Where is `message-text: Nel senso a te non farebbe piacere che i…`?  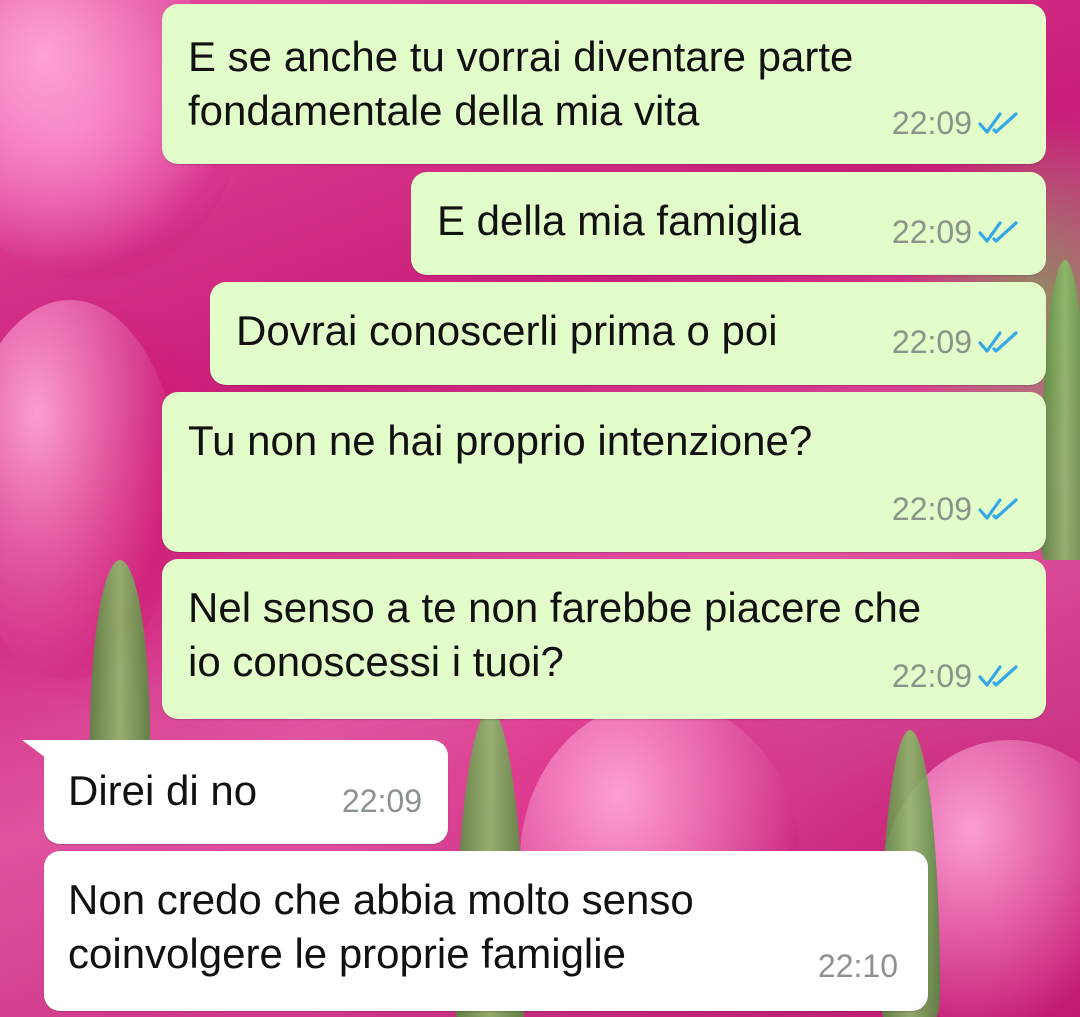 message-text: Nel senso a te non farebbe piacere che i… is located at coordinates (555, 634).